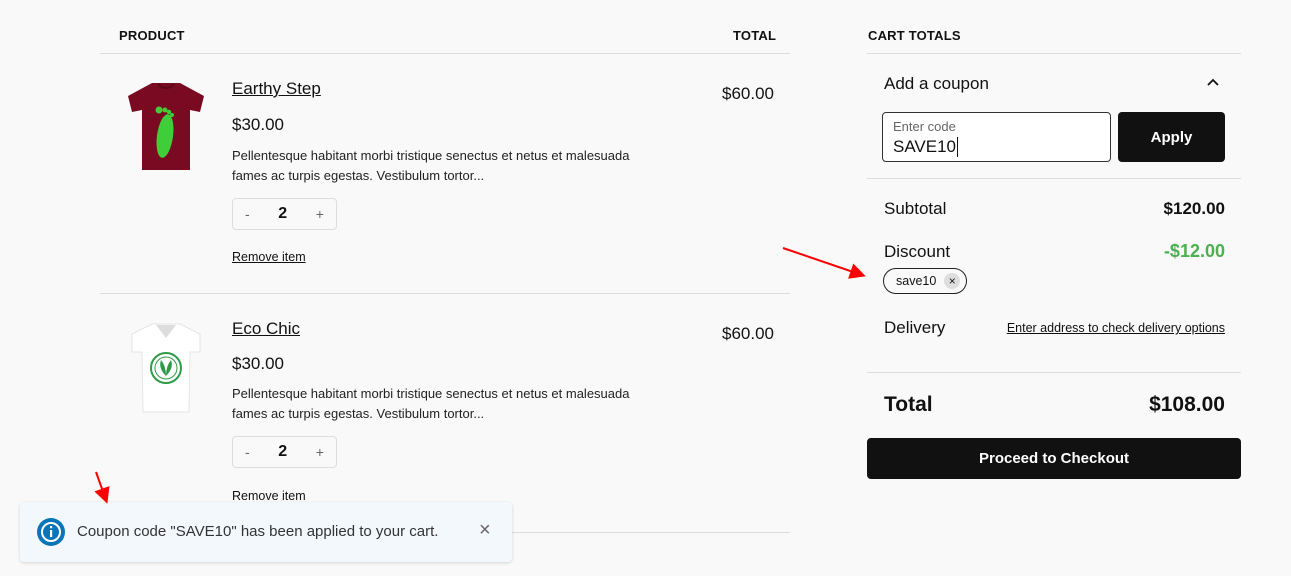  I want to click on product-column-header: PRODUCT, so click(152, 35).